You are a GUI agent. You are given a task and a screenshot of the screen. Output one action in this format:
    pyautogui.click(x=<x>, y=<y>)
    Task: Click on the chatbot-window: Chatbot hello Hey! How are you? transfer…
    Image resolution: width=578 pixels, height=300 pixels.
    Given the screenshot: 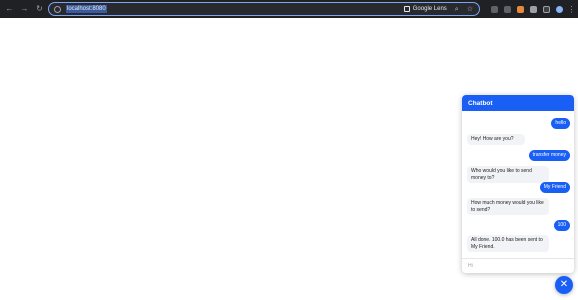 What is the action you would take?
    pyautogui.click(x=518, y=184)
    